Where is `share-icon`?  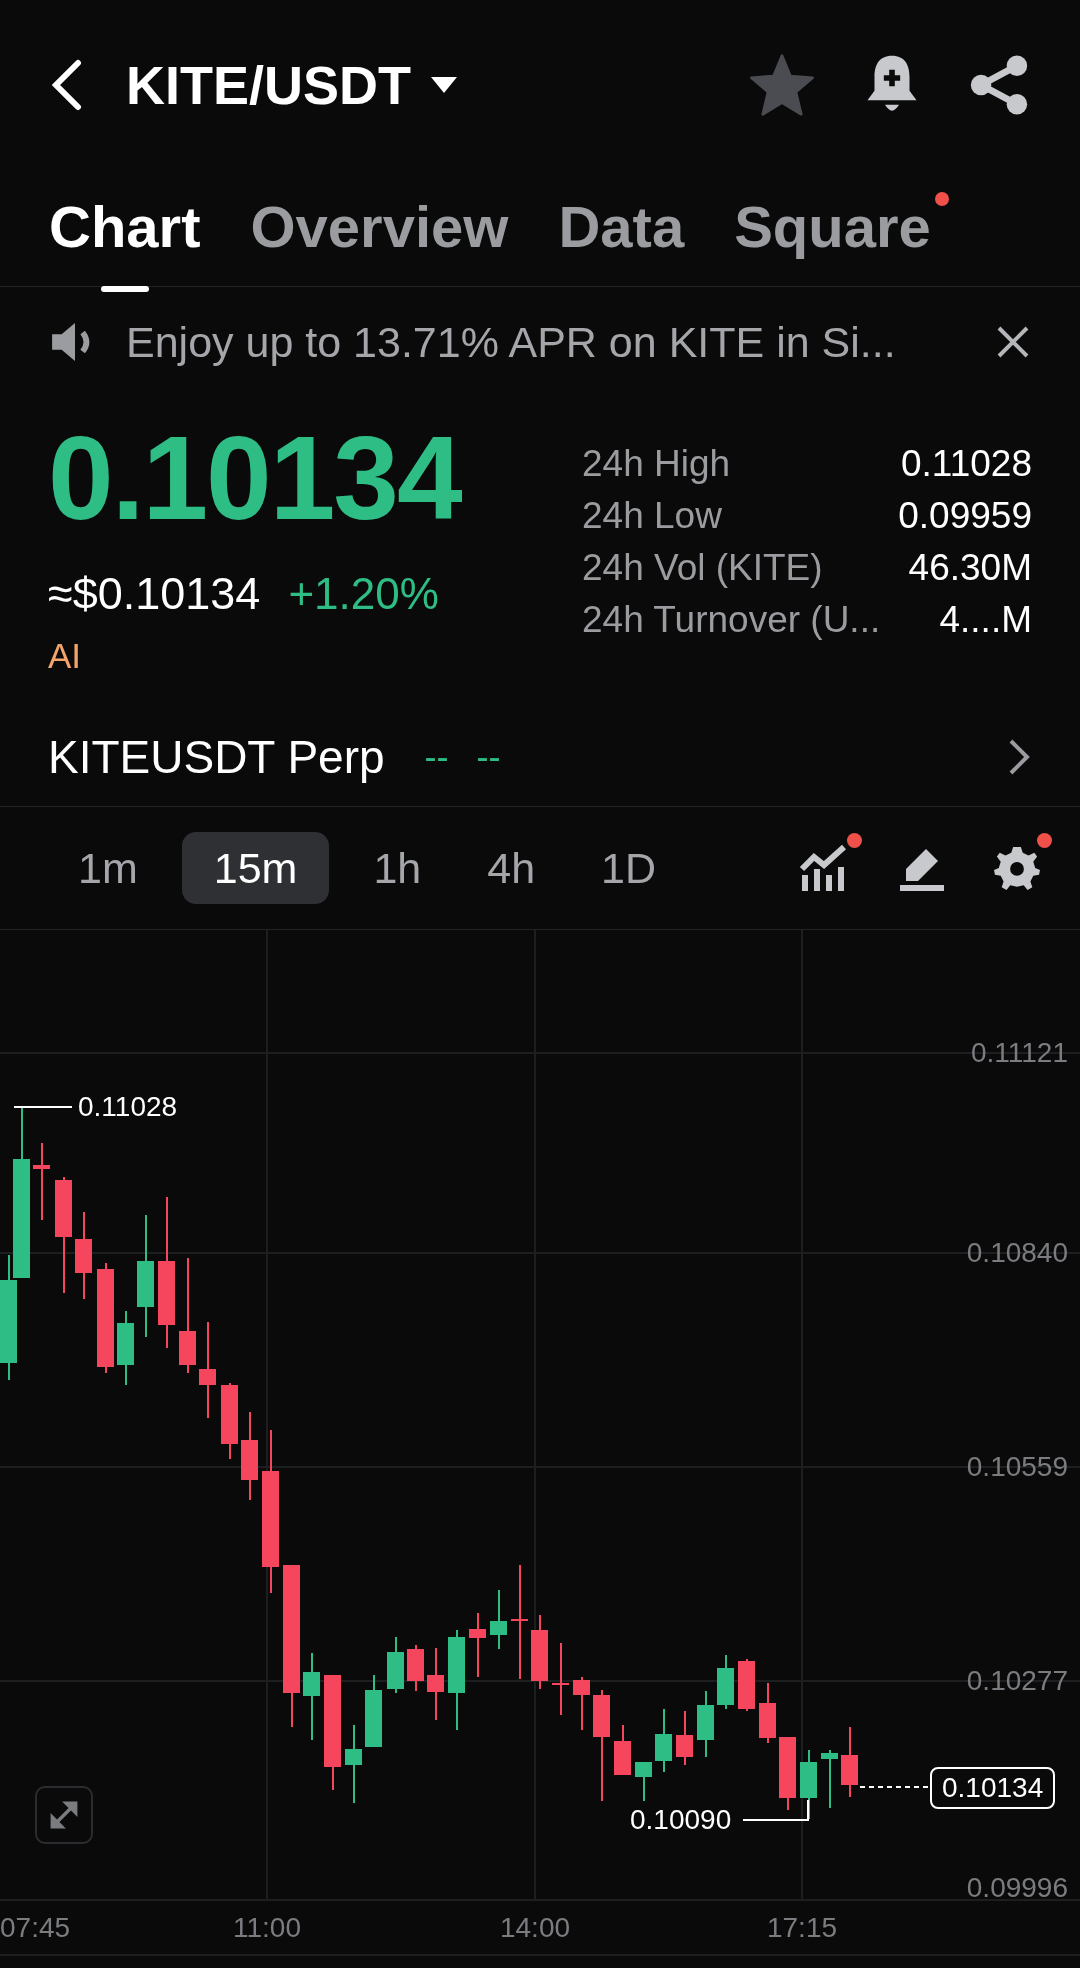
share-icon is located at coordinates (999, 85).